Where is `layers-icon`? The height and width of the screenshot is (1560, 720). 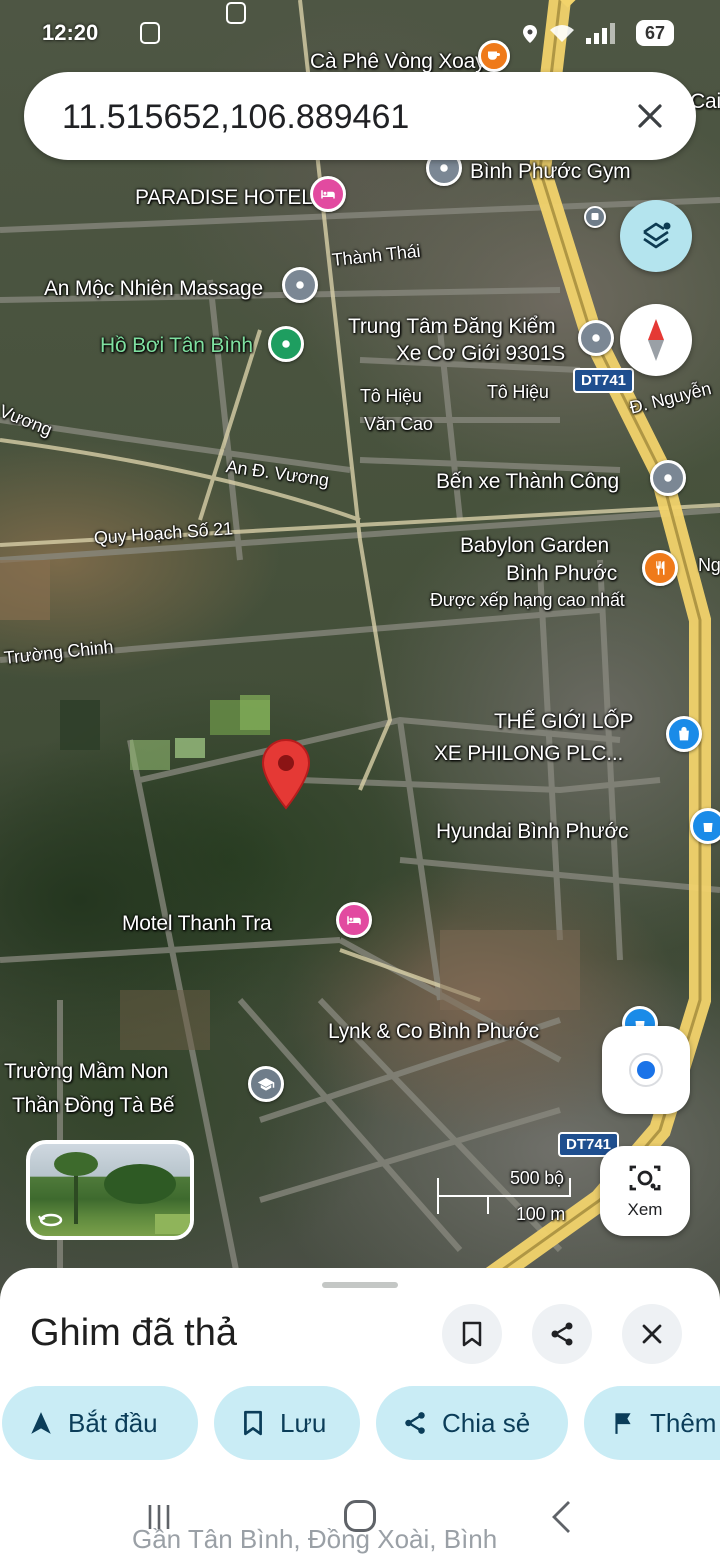
layers-icon is located at coordinates (657, 235).